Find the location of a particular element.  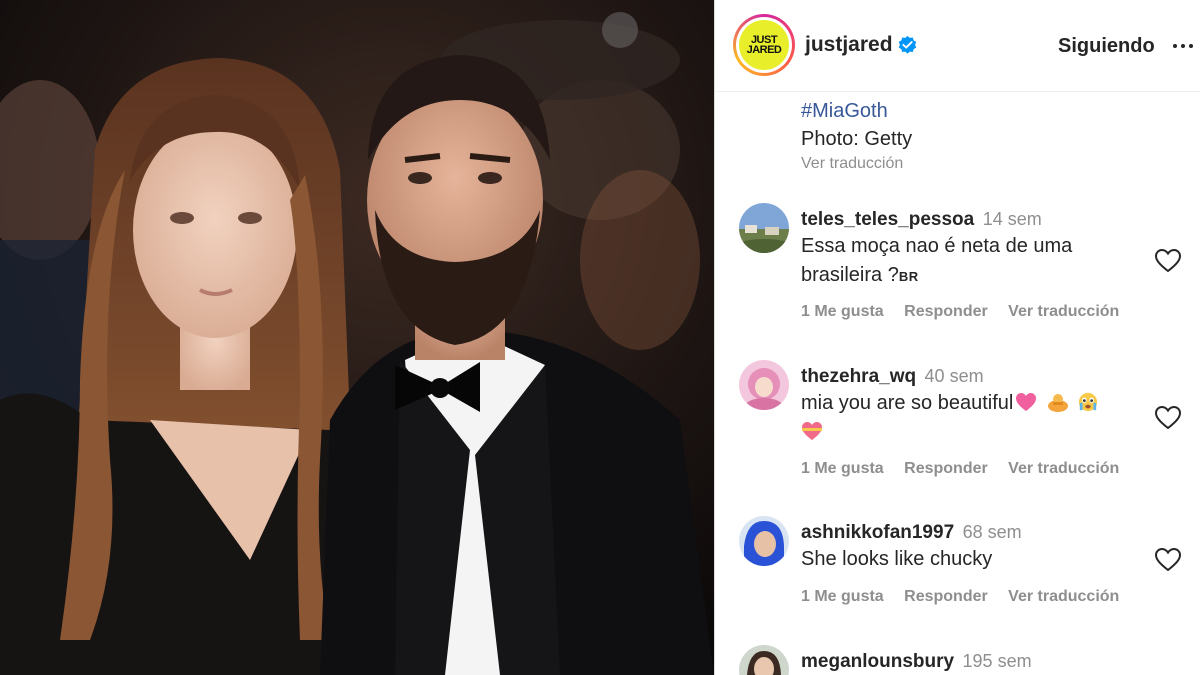

post-header: JUST JARED justjared Siguiendo is located at coordinates (957, 46).